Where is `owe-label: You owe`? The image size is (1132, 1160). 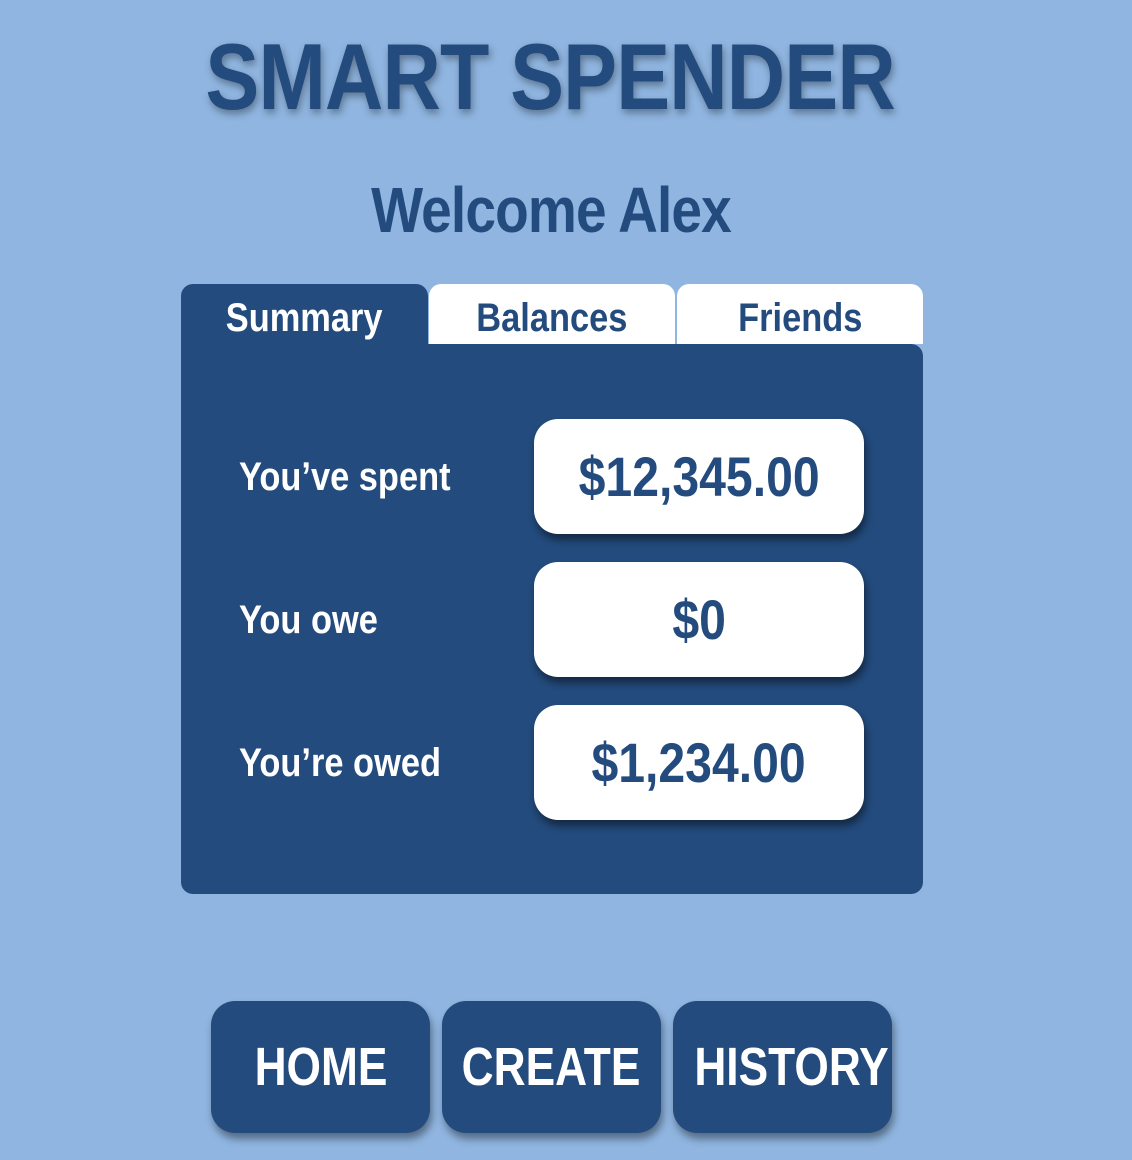
owe-label: You owe is located at coordinates (308, 620).